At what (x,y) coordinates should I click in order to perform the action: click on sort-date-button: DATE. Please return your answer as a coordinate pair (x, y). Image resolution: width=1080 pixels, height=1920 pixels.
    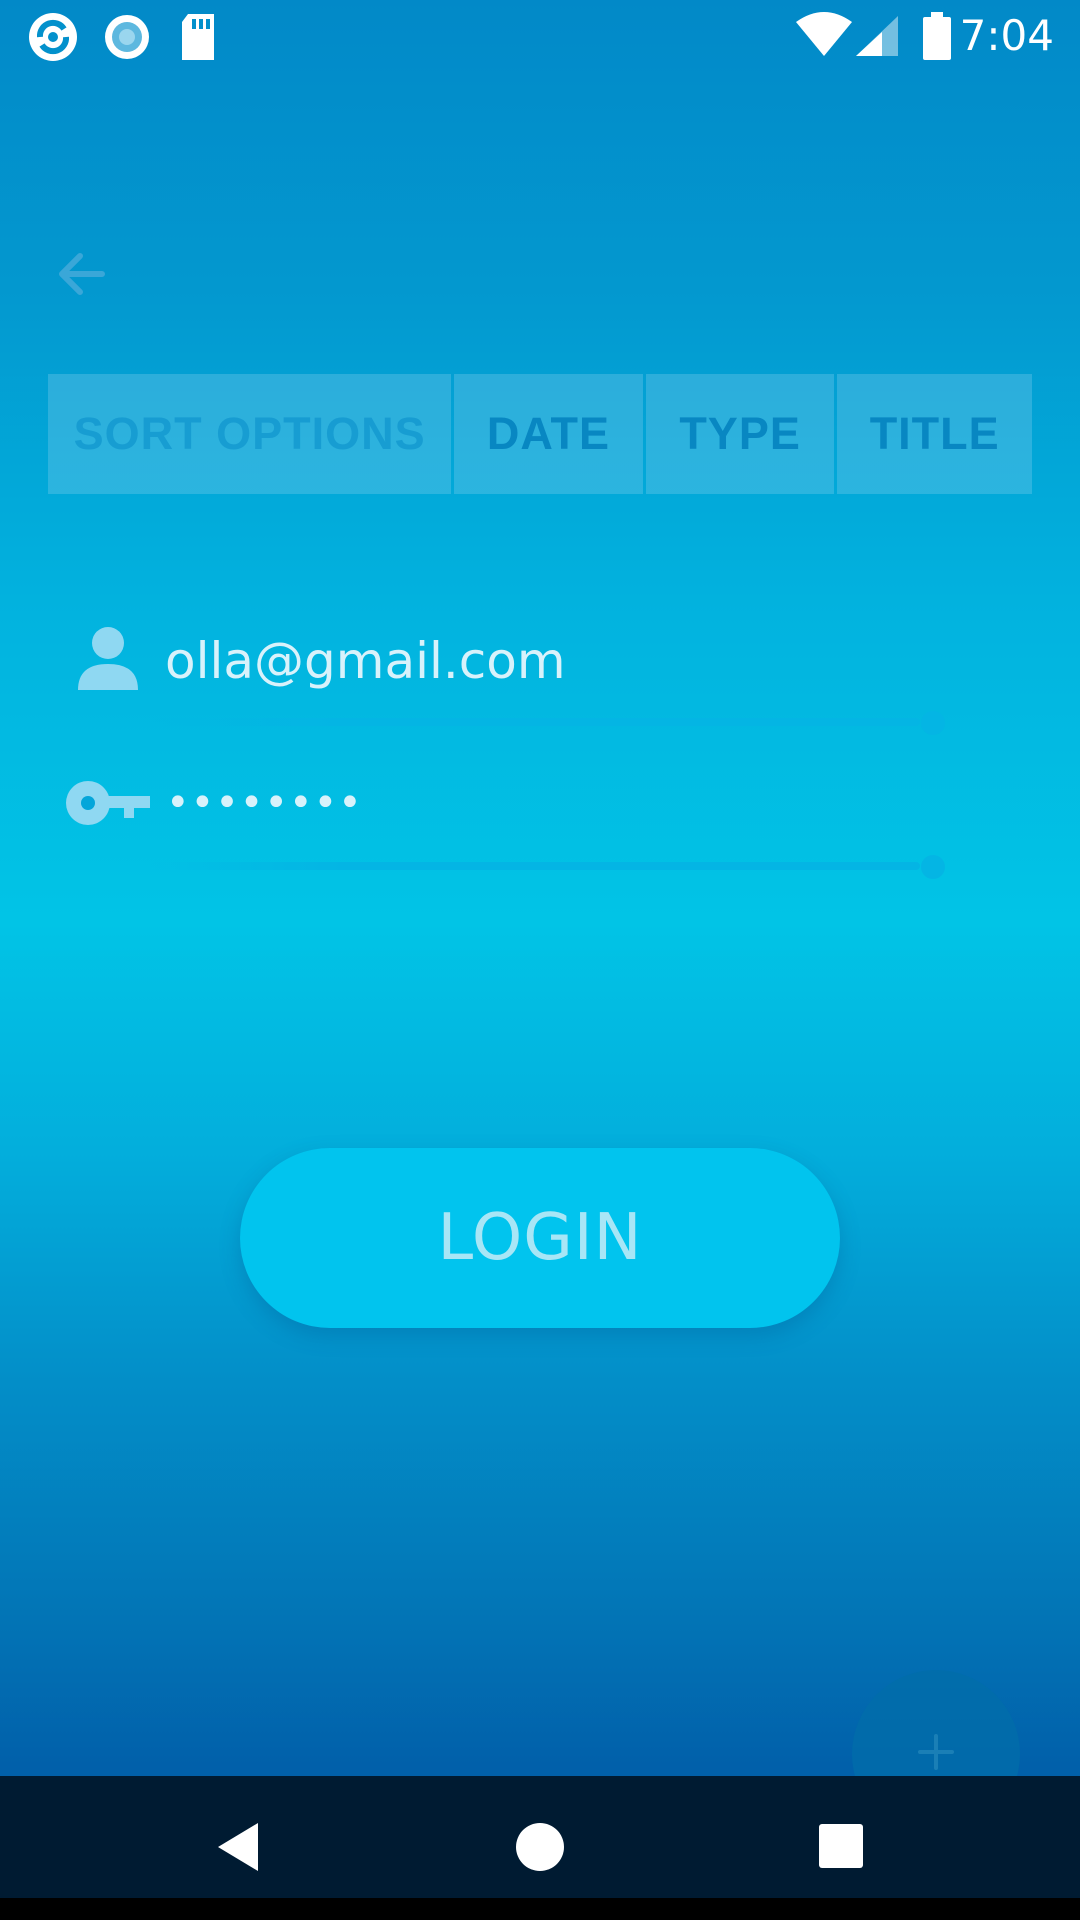
    Looking at the image, I should click on (548, 434).